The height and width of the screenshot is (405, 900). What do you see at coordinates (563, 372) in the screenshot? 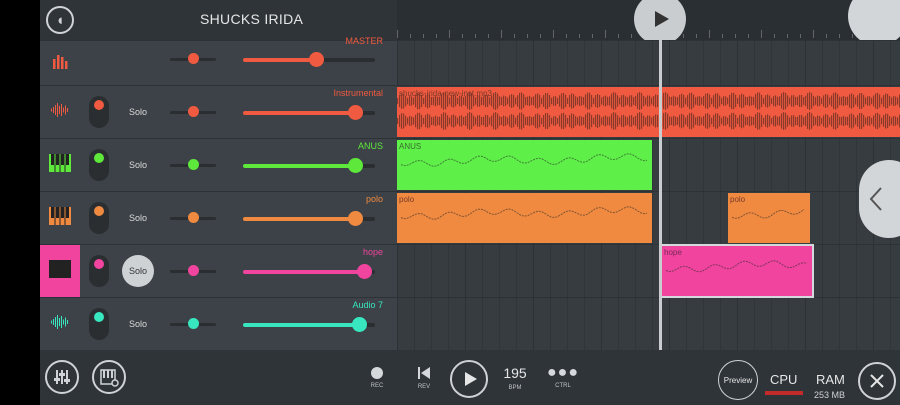
I see `more-dots-icon: ●●●` at bounding box center [563, 372].